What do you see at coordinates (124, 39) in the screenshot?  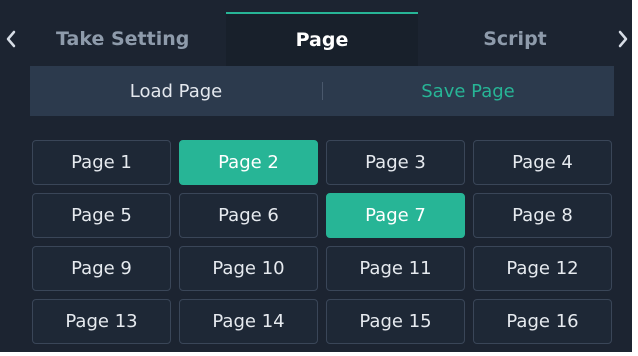 I see `tab-take-setting: Take Setting` at bounding box center [124, 39].